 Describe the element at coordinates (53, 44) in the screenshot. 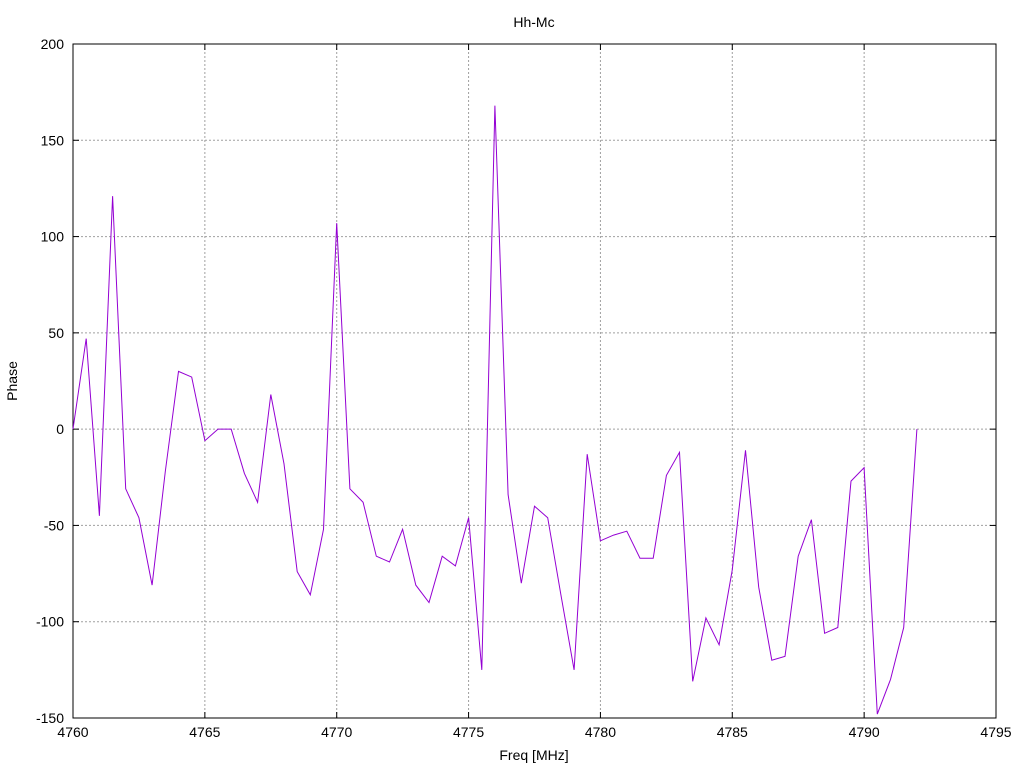

I see `y-tick-label: 200` at that location.